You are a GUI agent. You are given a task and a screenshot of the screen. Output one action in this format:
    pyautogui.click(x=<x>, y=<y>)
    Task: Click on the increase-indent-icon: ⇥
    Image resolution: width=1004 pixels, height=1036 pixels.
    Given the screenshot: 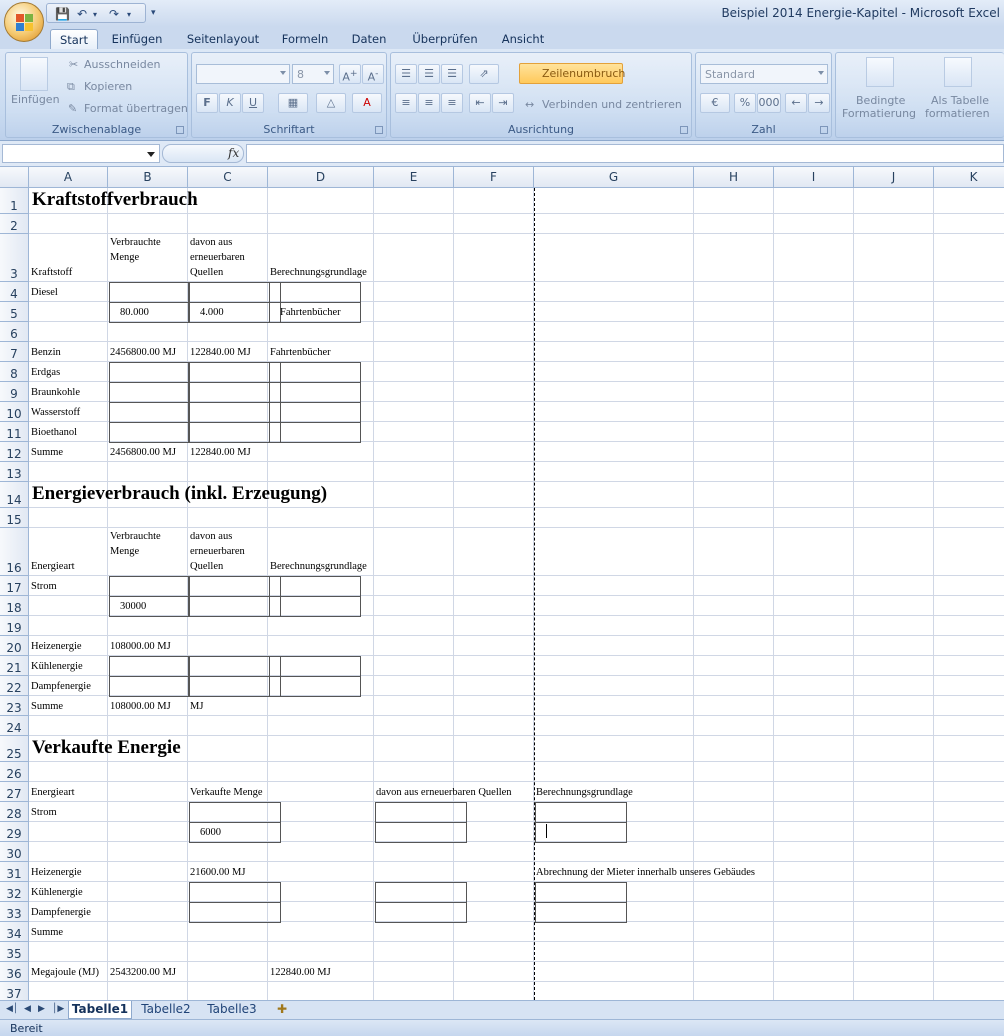 What is the action you would take?
    pyautogui.click(x=503, y=103)
    